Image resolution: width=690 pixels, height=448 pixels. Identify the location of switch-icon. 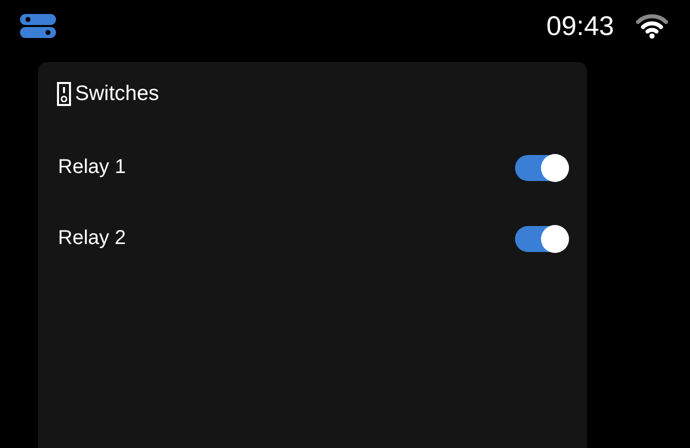
(64, 94).